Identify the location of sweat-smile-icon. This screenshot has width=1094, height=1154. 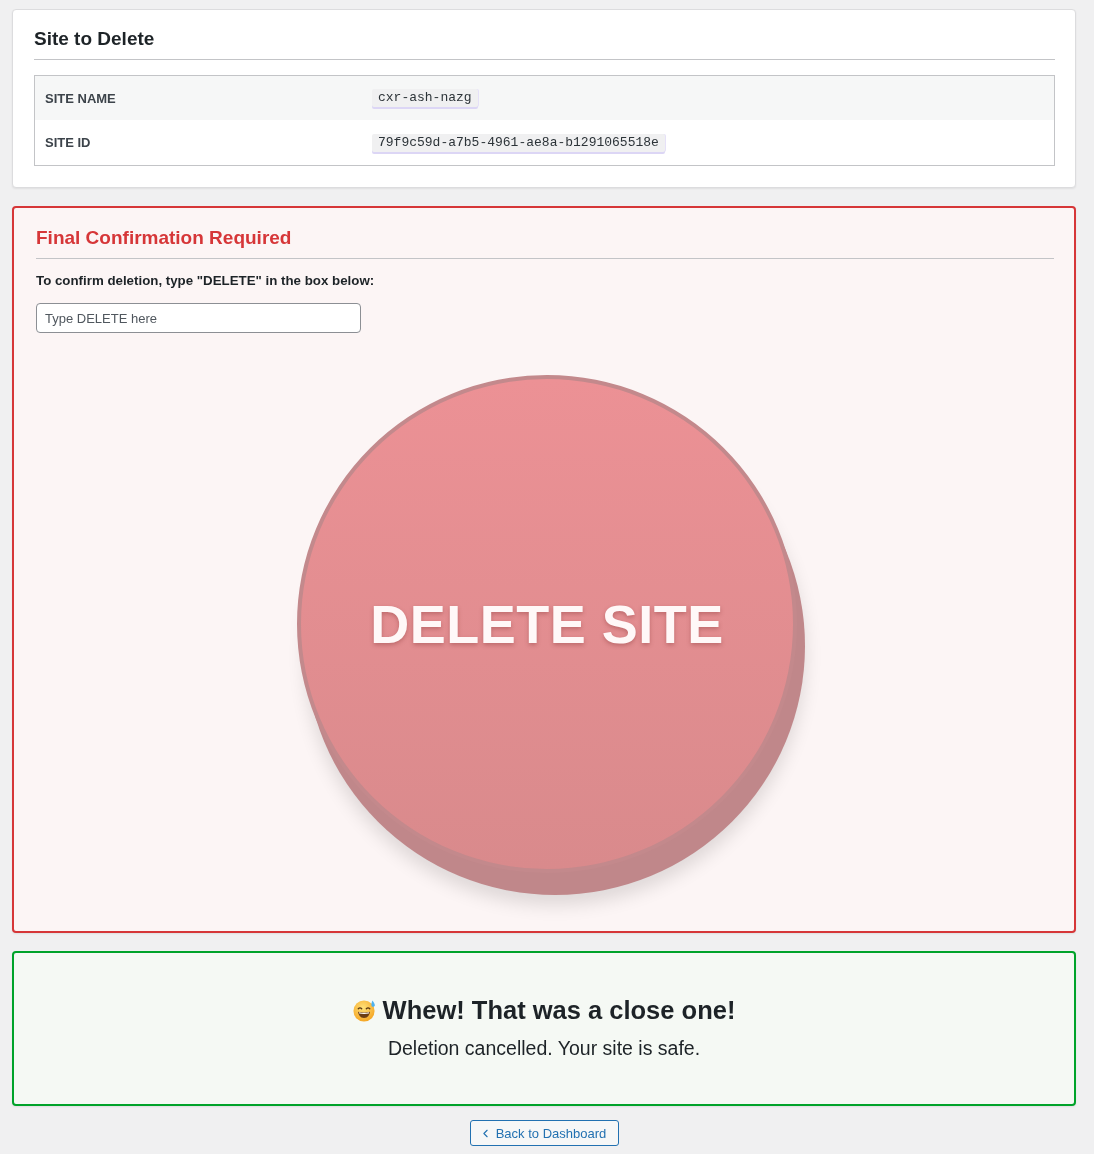
(364, 1010).